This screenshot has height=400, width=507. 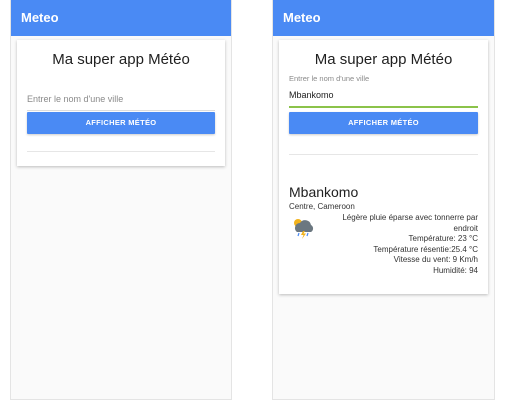 What do you see at coordinates (304, 228) in the screenshot?
I see `thunderstorm-icon` at bounding box center [304, 228].